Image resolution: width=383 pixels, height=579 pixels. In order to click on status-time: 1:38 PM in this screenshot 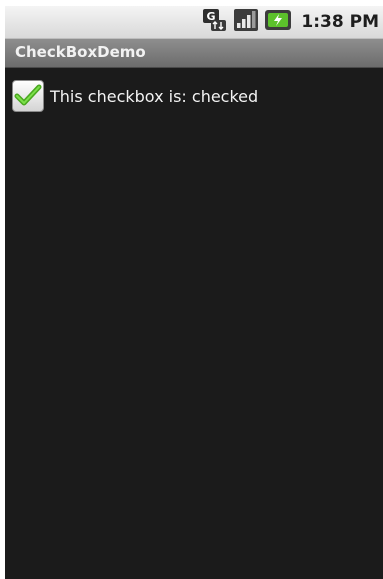, I will do `click(340, 22)`.